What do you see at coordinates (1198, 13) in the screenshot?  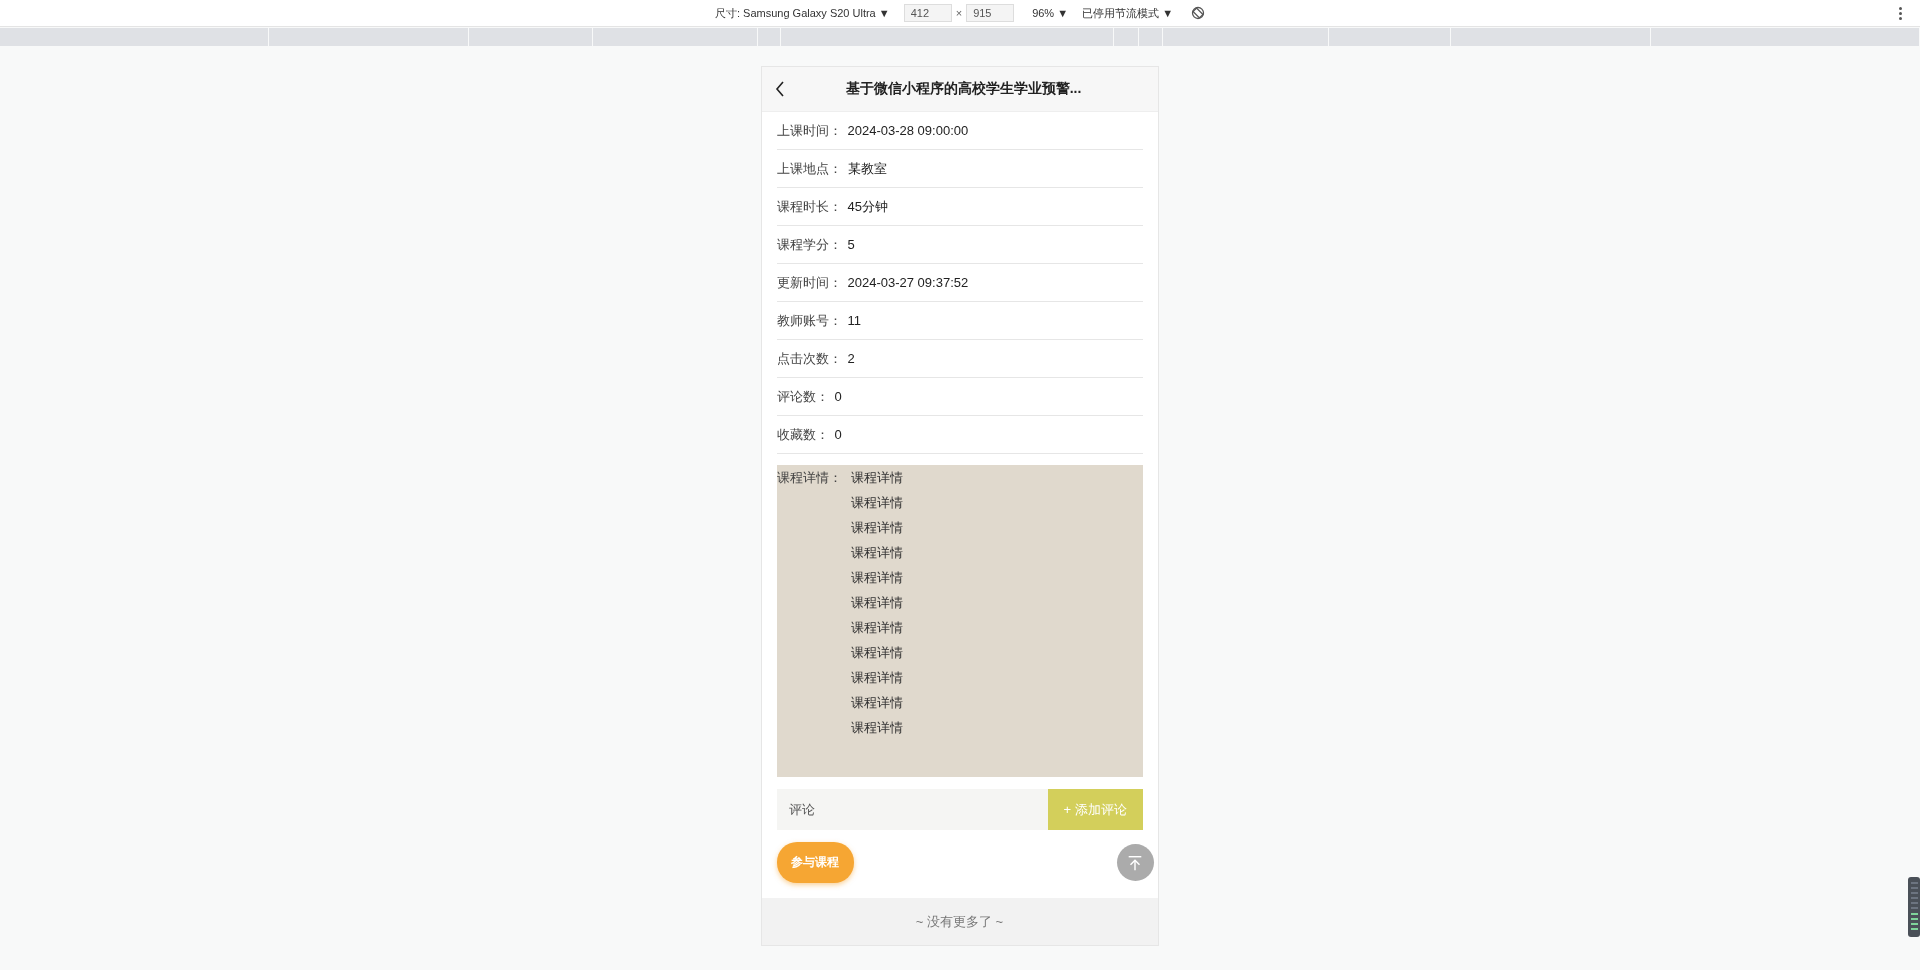 I see `rotate-icon` at bounding box center [1198, 13].